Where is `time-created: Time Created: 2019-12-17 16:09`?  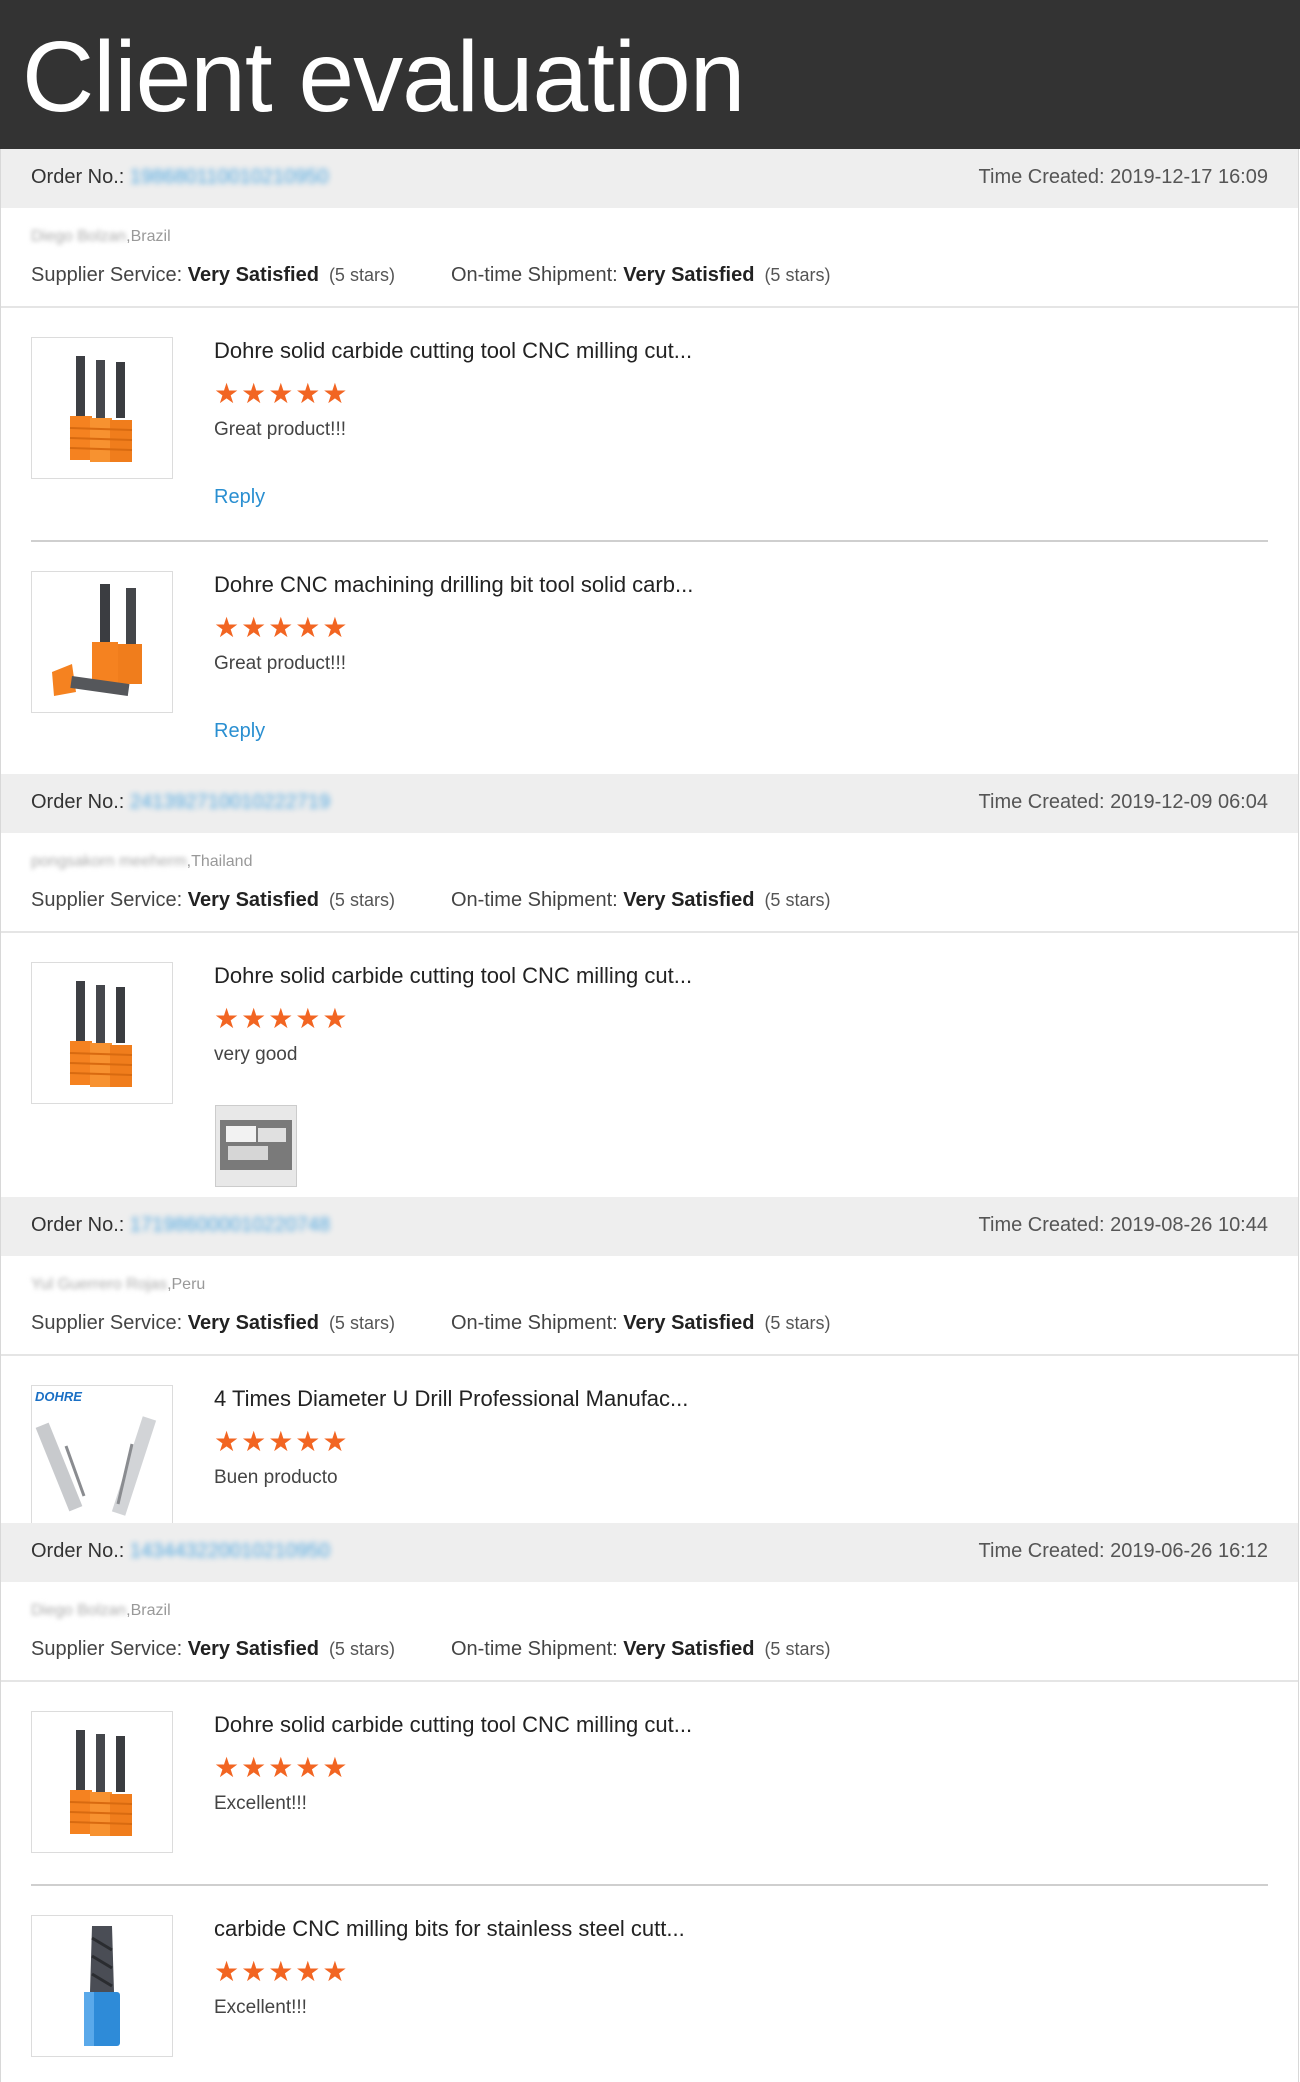
time-created: Time Created: 2019-12-17 16:09 is located at coordinates (1123, 177).